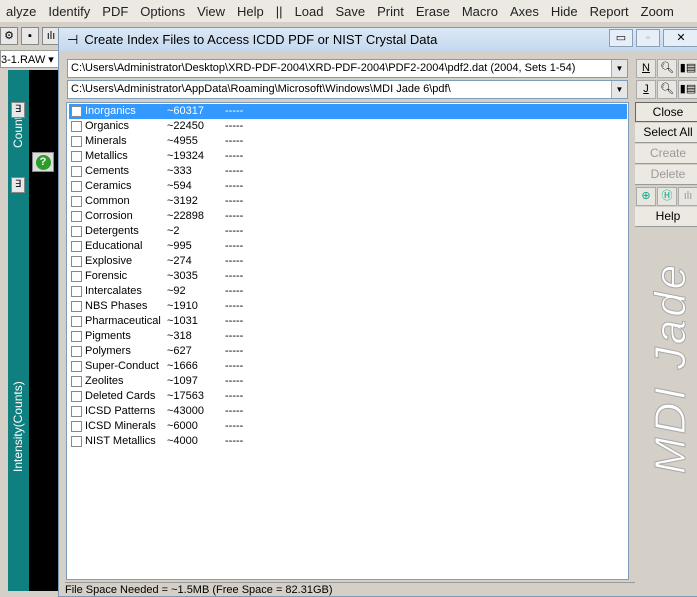  Describe the element at coordinates (348, 441) in the screenshot. I see `list-item: NIST Metallics ~4000 -----` at that location.